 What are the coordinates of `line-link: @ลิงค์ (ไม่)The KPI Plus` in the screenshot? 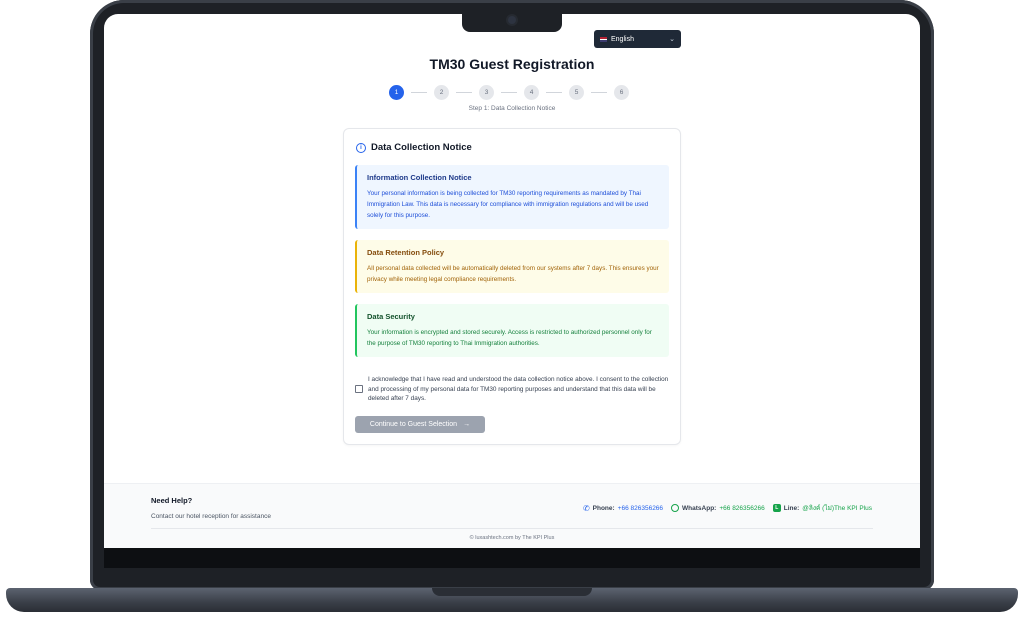 It's located at (837, 508).